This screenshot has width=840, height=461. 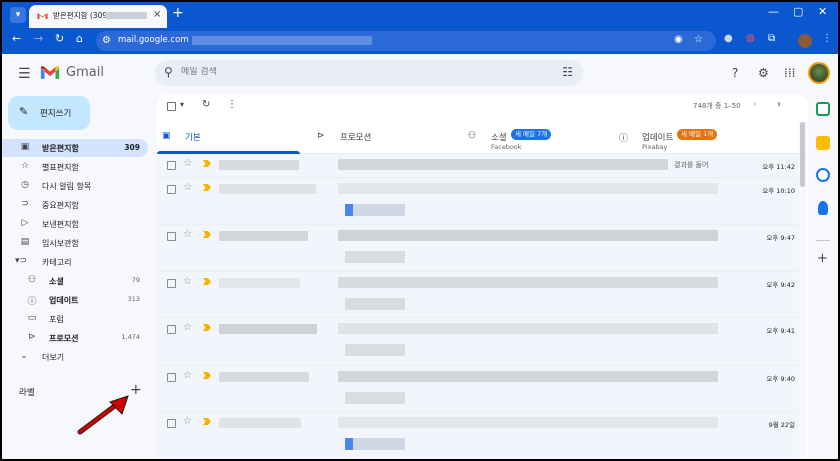 I want to click on search-bar: ⚲ ☷, so click(x=369, y=73).